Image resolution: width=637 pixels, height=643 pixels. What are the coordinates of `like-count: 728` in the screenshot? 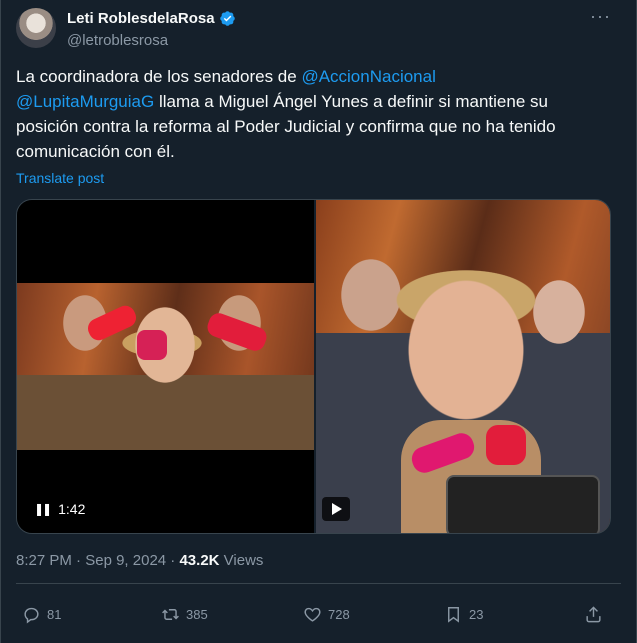 It's located at (339, 614).